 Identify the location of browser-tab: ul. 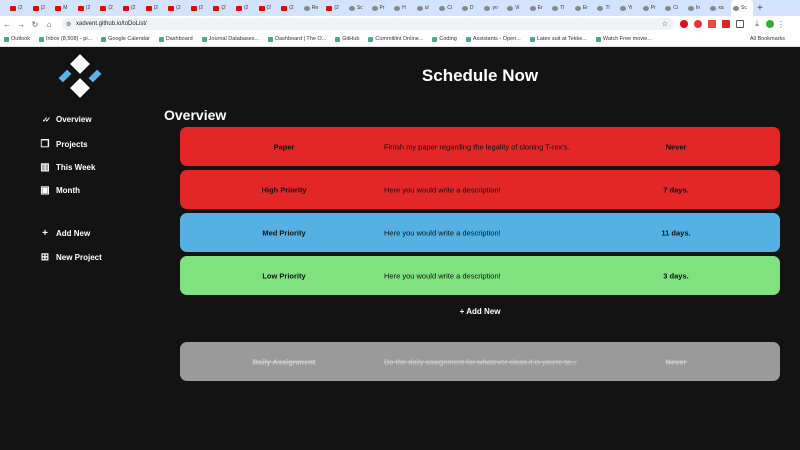
(426, 8).